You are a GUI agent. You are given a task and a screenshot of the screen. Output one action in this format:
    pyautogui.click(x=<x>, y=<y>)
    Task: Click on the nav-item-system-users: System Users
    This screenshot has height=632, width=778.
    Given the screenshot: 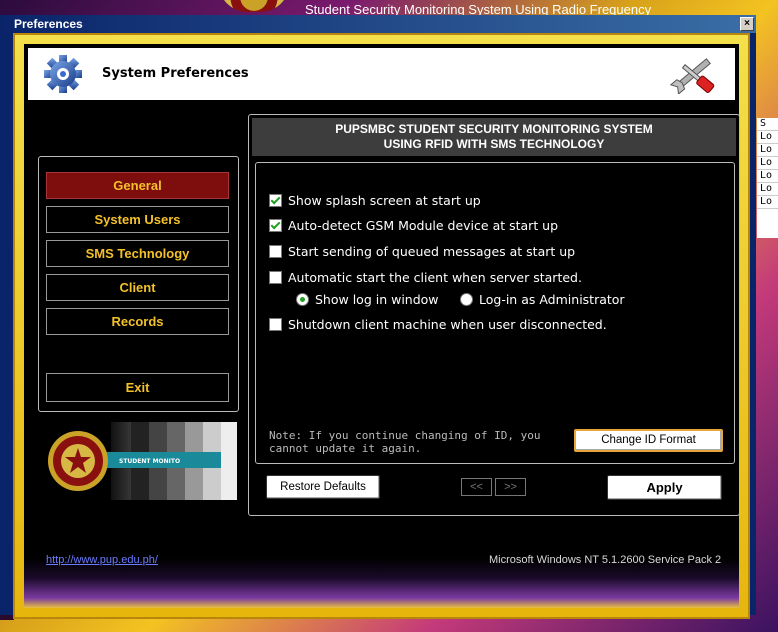 What is the action you would take?
    pyautogui.click(x=137, y=219)
    